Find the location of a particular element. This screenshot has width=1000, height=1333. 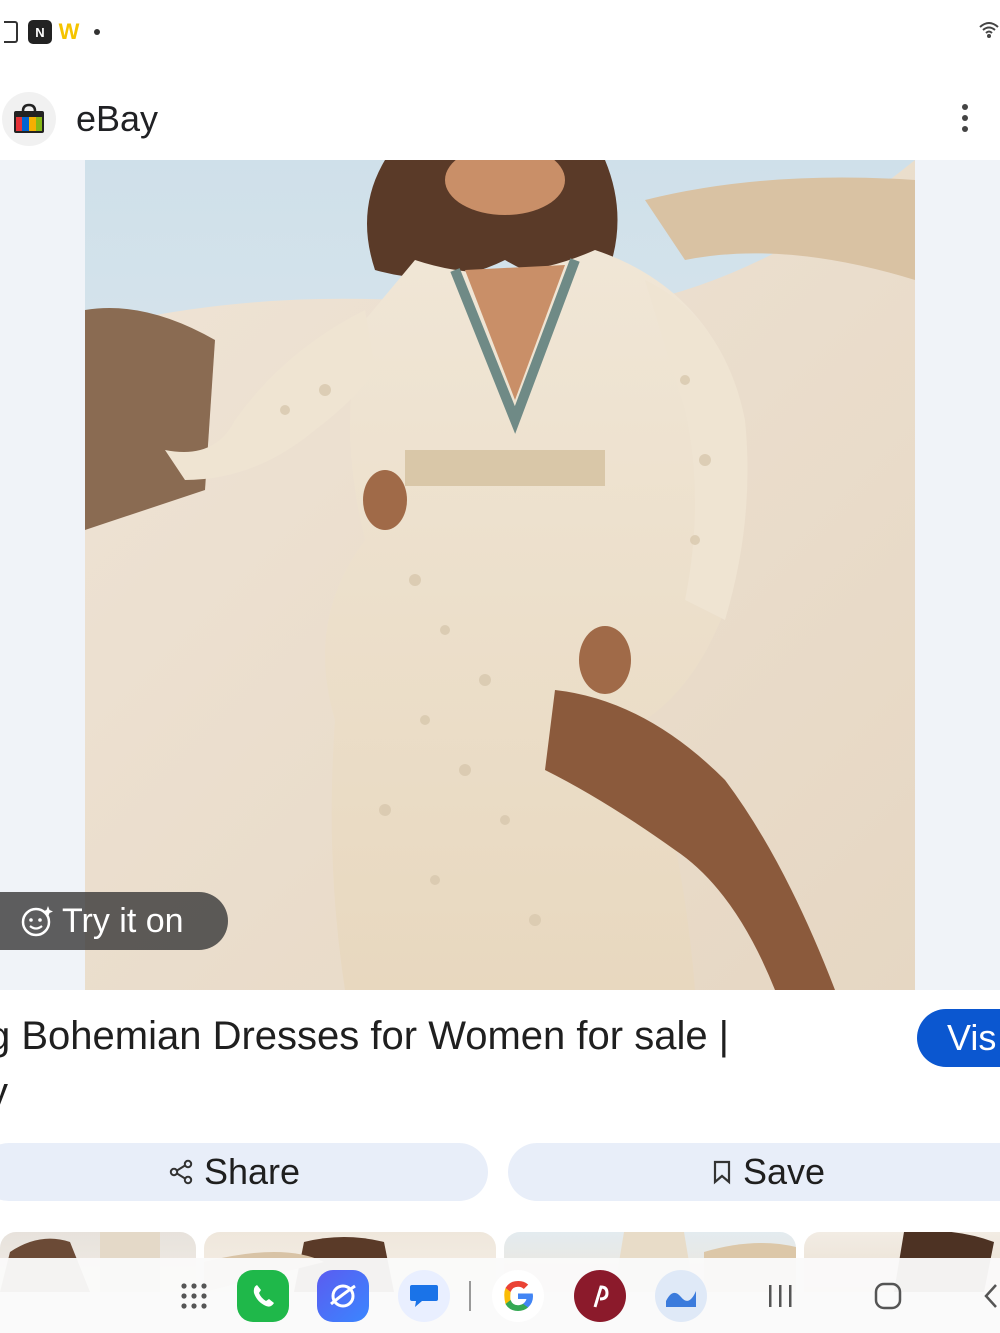

bookmark-icon is located at coordinates (722, 1172).